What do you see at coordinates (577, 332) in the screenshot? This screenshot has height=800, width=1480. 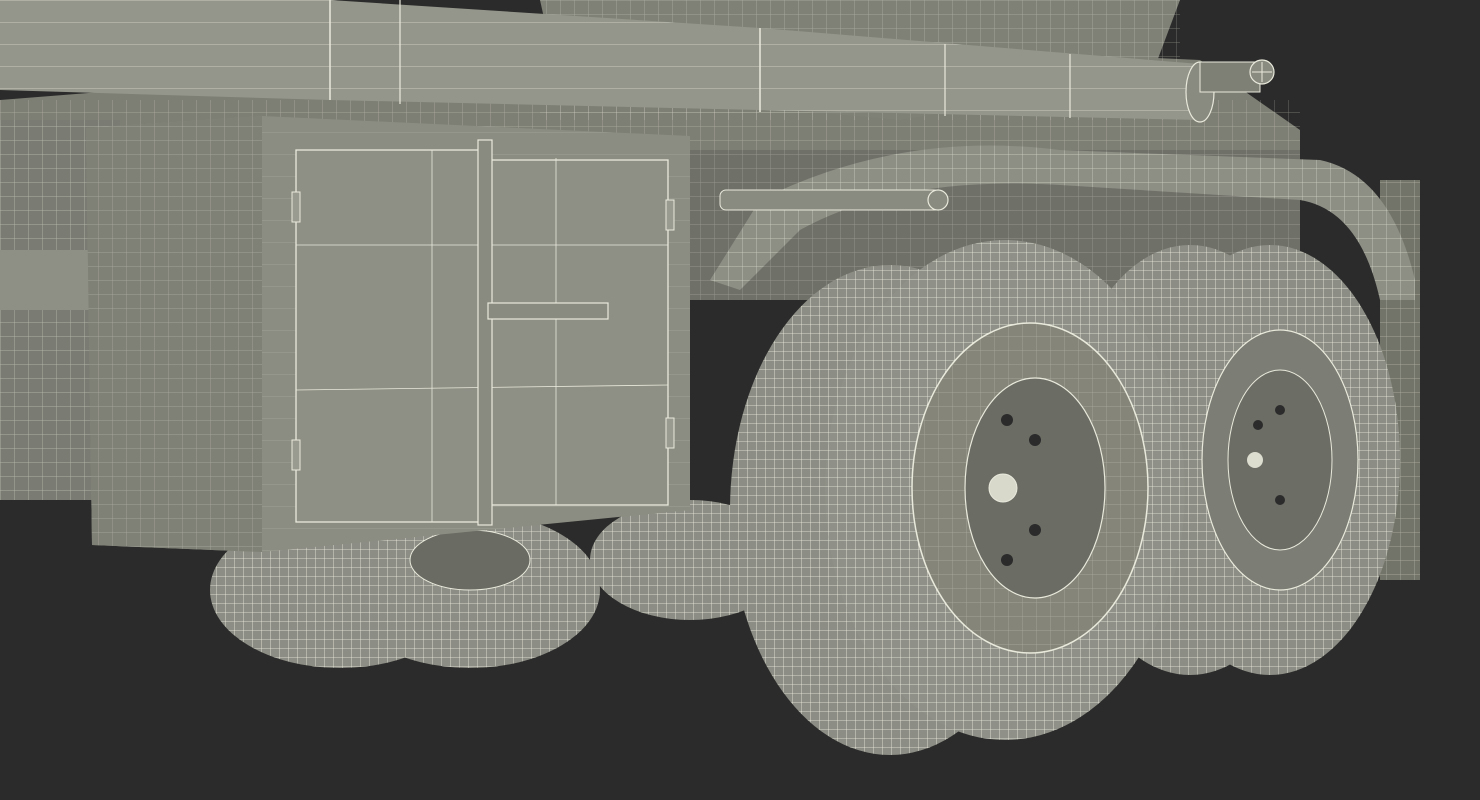 I see `tool-box-door-right` at bounding box center [577, 332].